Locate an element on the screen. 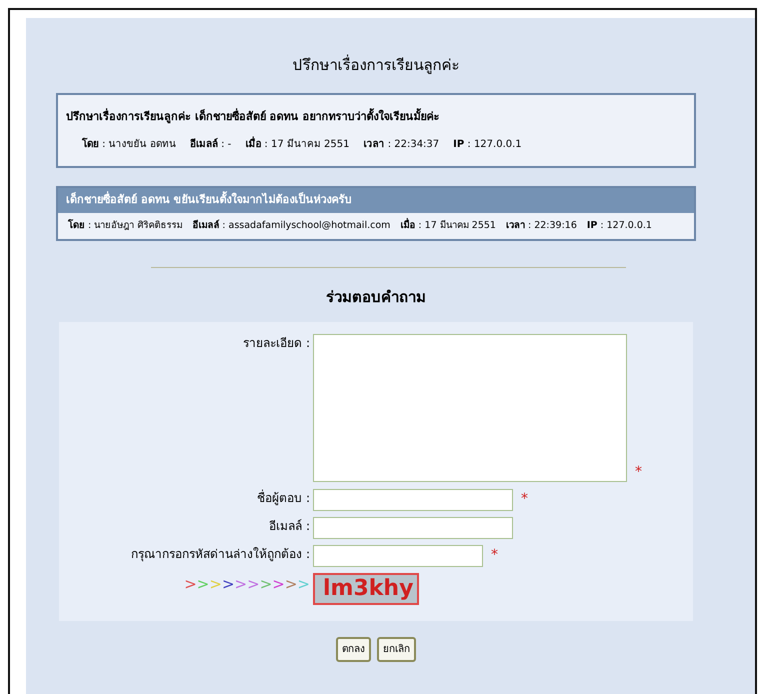 The height and width of the screenshot is (694, 761). form-heading: ร่วมตอบคำถาม is located at coordinates (376, 297).